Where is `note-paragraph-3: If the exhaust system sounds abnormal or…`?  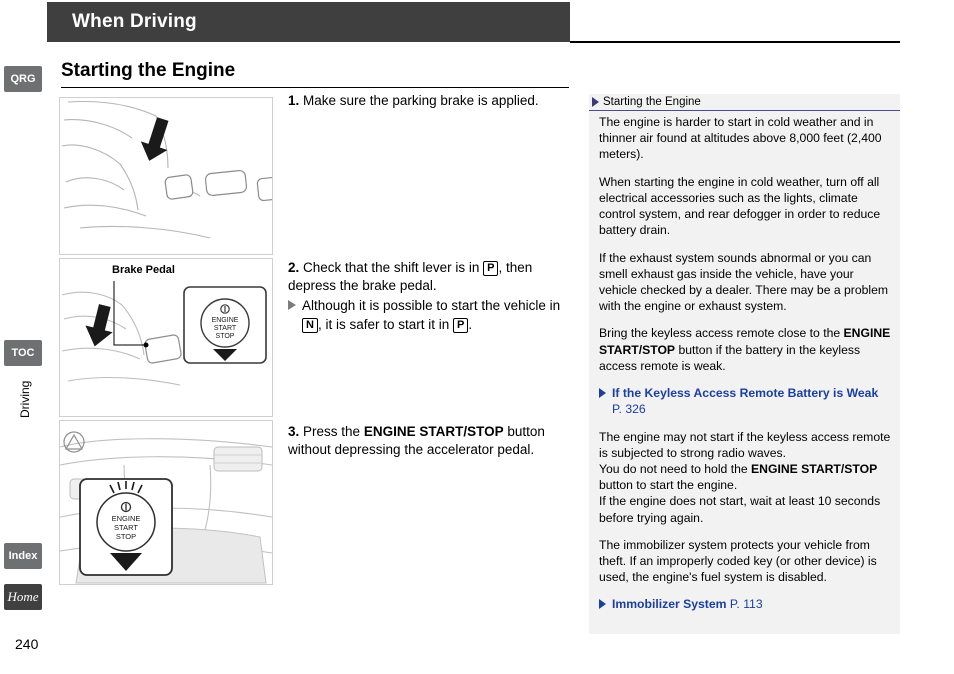 note-paragraph-3: If the exhaust system sounds abnormal or… is located at coordinates (744, 282).